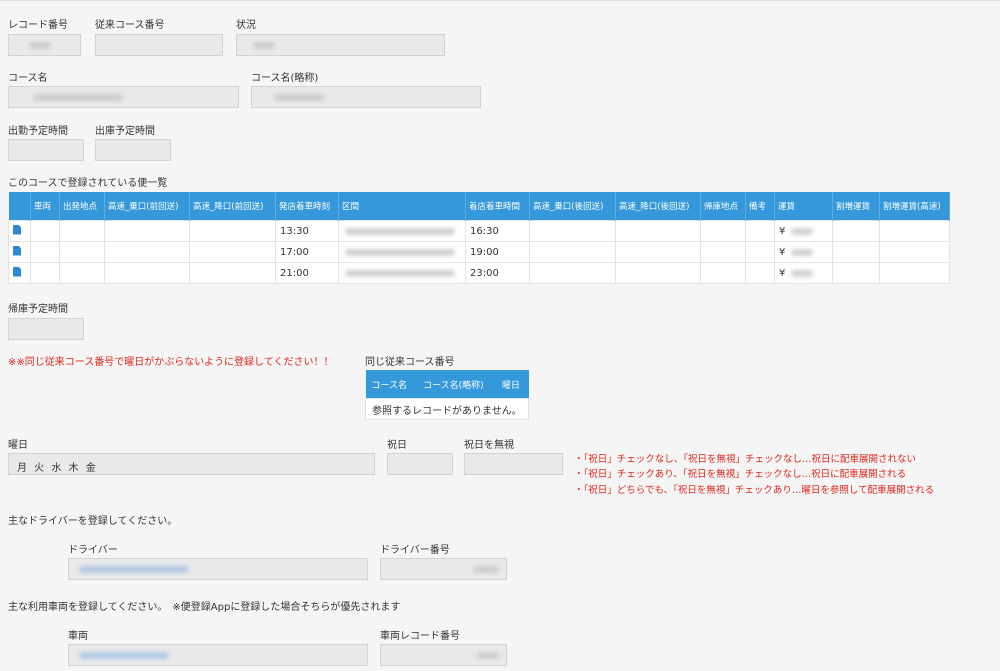  What do you see at coordinates (420, 636) in the screenshot?
I see `vehicle-record-label: 車両レコード番号` at bounding box center [420, 636].